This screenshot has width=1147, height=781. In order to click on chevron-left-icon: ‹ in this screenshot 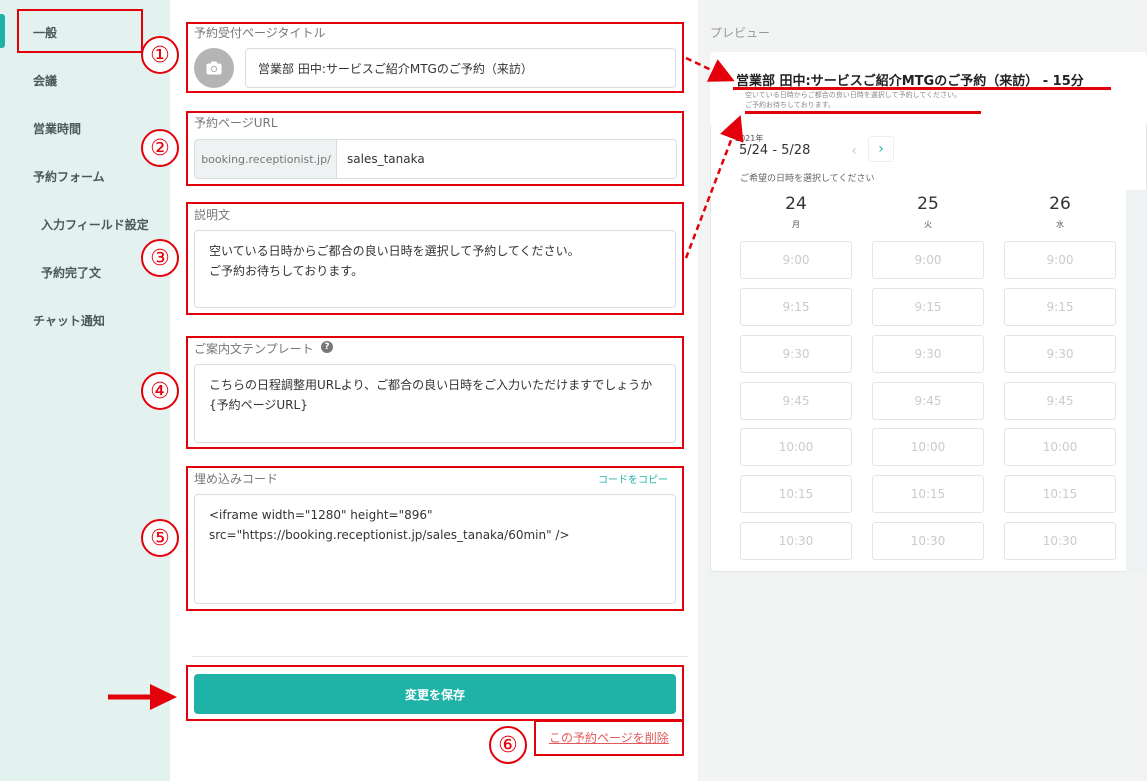, I will do `click(854, 151)`.